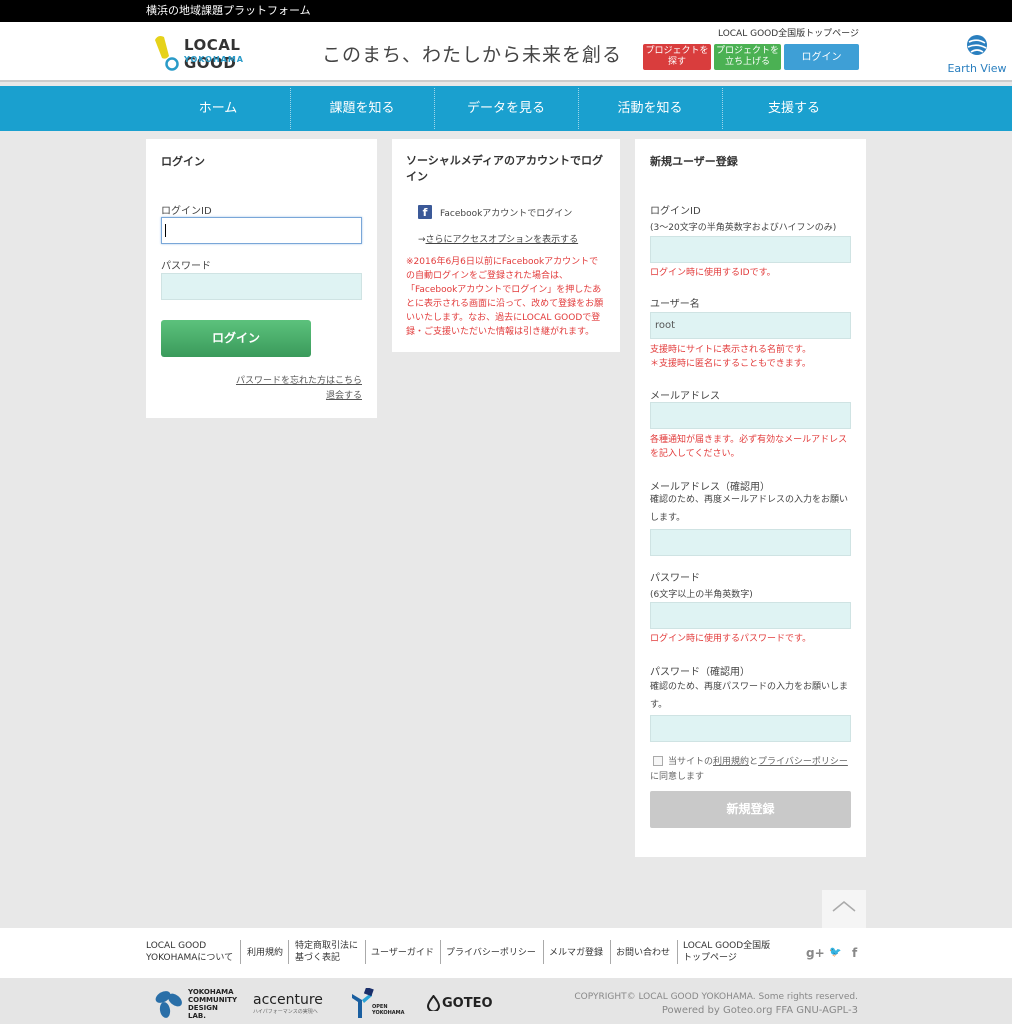 The height and width of the screenshot is (1024, 1012). I want to click on more-options-link: さらにアクセスオプションを表示する, so click(502, 240).